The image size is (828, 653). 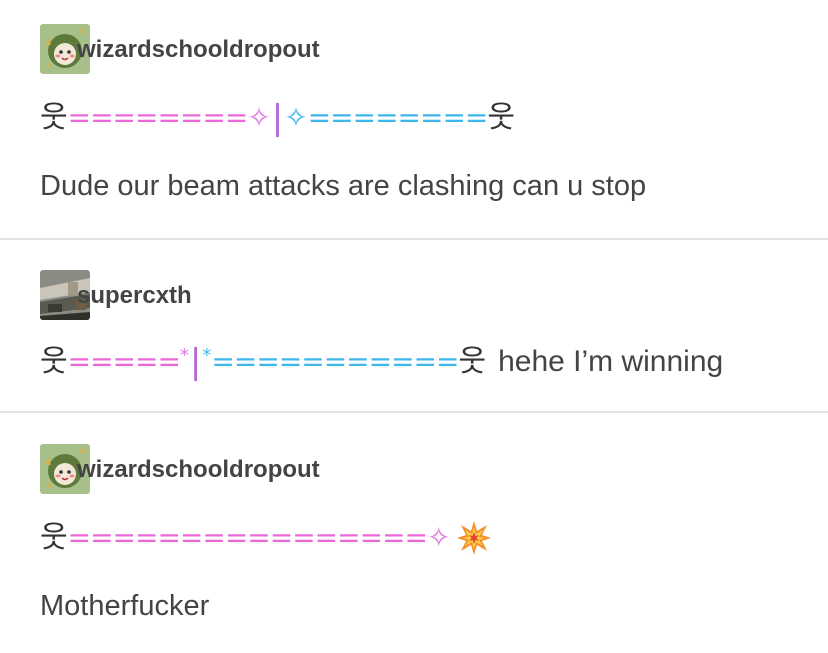 I want to click on blue-beam: ===========, so click(x=335, y=361).